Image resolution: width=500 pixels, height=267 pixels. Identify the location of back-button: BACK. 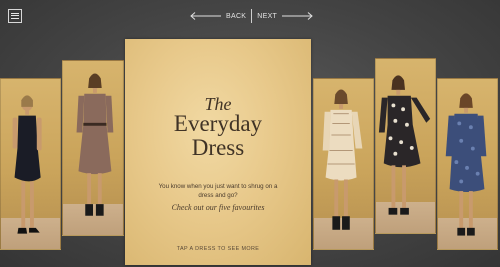
(220, 16).